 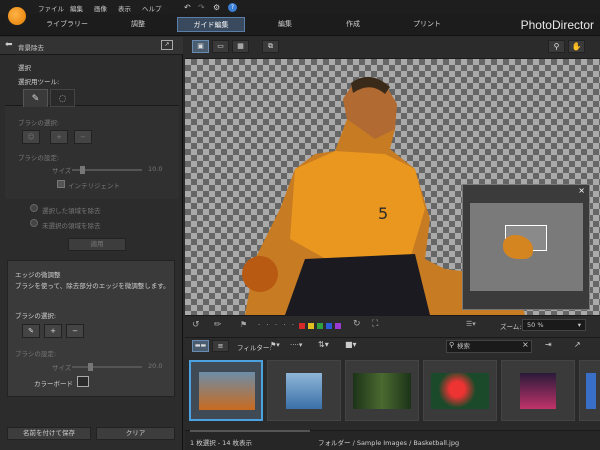 I want to click on settings-icon: ⚙, so click(x=216, y=7).